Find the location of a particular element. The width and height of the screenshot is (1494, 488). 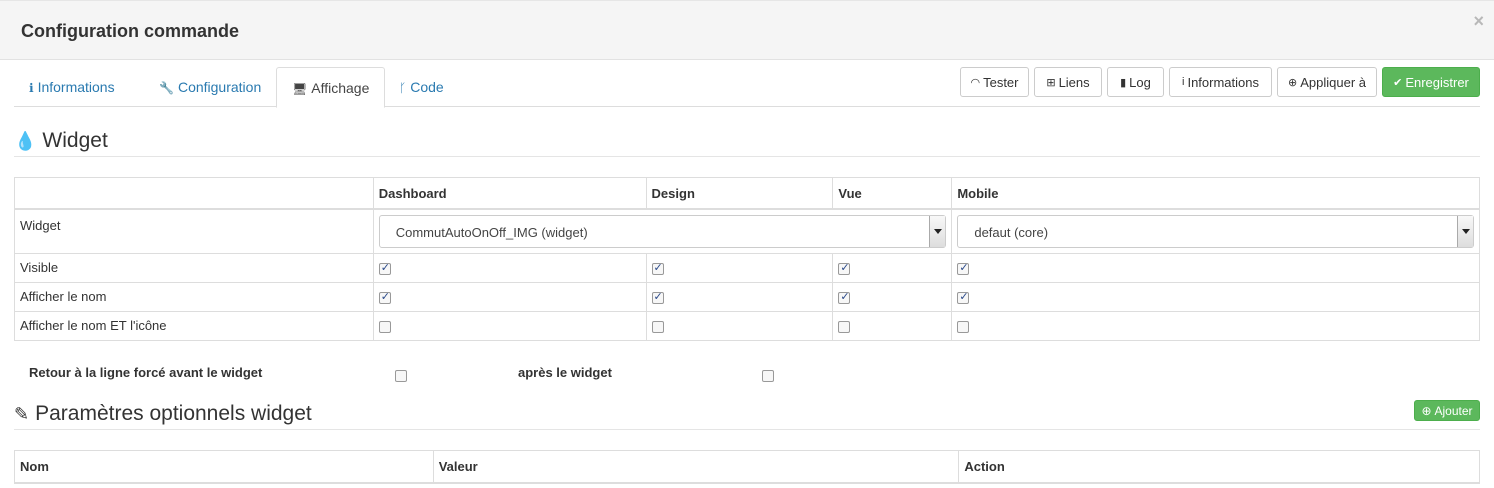

row-label: Widget is located at coordinates (194, 231).